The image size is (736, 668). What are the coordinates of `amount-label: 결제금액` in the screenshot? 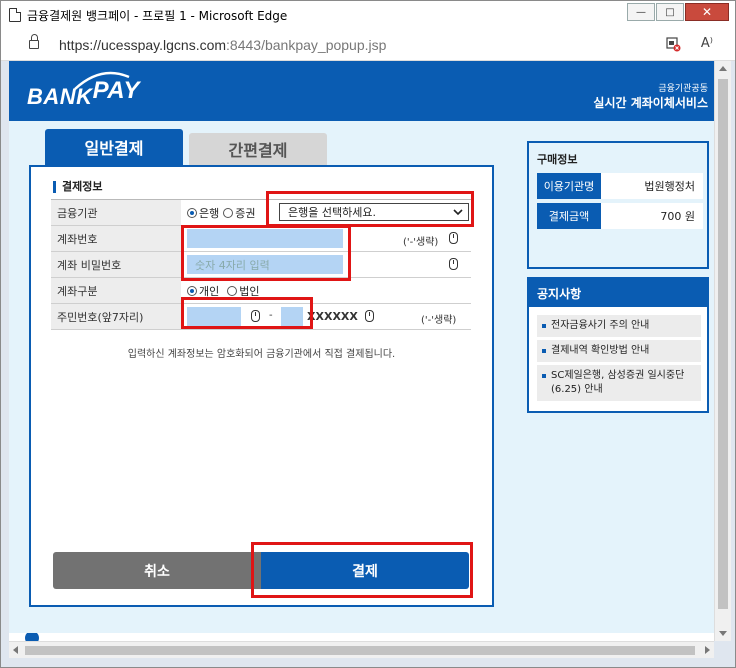 It's located at (569, 216).